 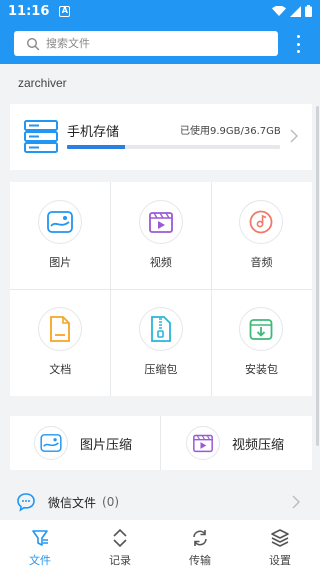 I want to click on bottom-navigation: 文件 记录 传输 设置, so click(x=160, y=544).